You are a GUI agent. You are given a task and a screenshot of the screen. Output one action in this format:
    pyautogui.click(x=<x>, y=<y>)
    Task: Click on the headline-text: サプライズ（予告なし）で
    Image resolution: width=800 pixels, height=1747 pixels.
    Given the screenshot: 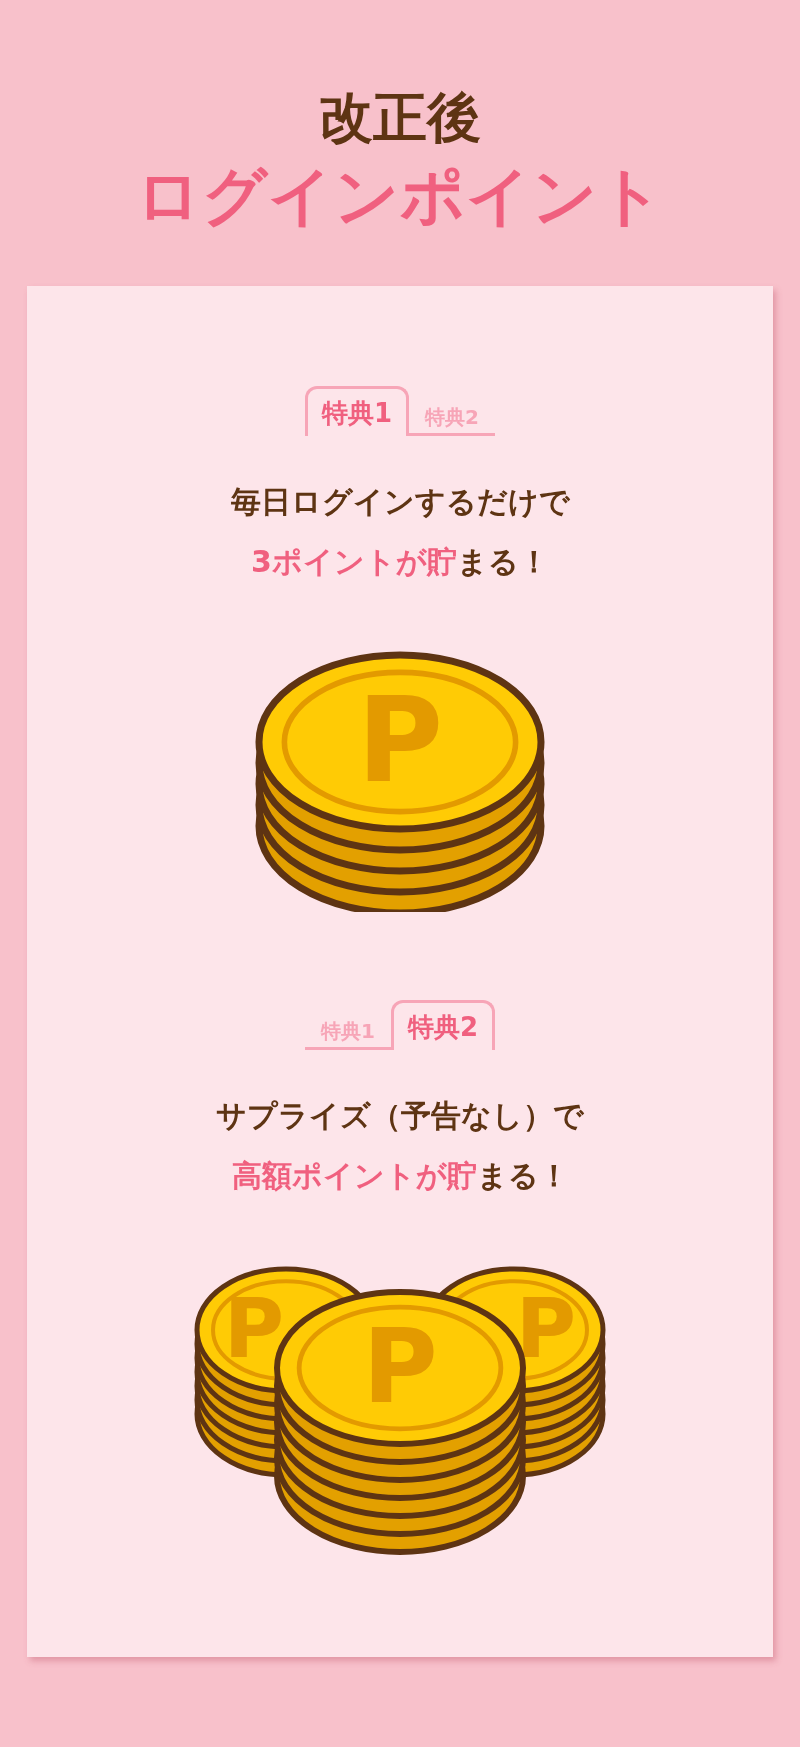 What is the action you would take?
    pyautogui.click(x=400, y=1116)
    